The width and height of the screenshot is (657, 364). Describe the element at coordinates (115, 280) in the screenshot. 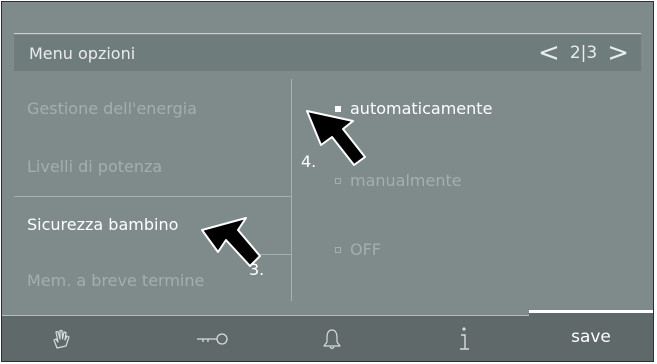

I see `menu-item-short-term-memory: Mem. a breve termine` at that location.